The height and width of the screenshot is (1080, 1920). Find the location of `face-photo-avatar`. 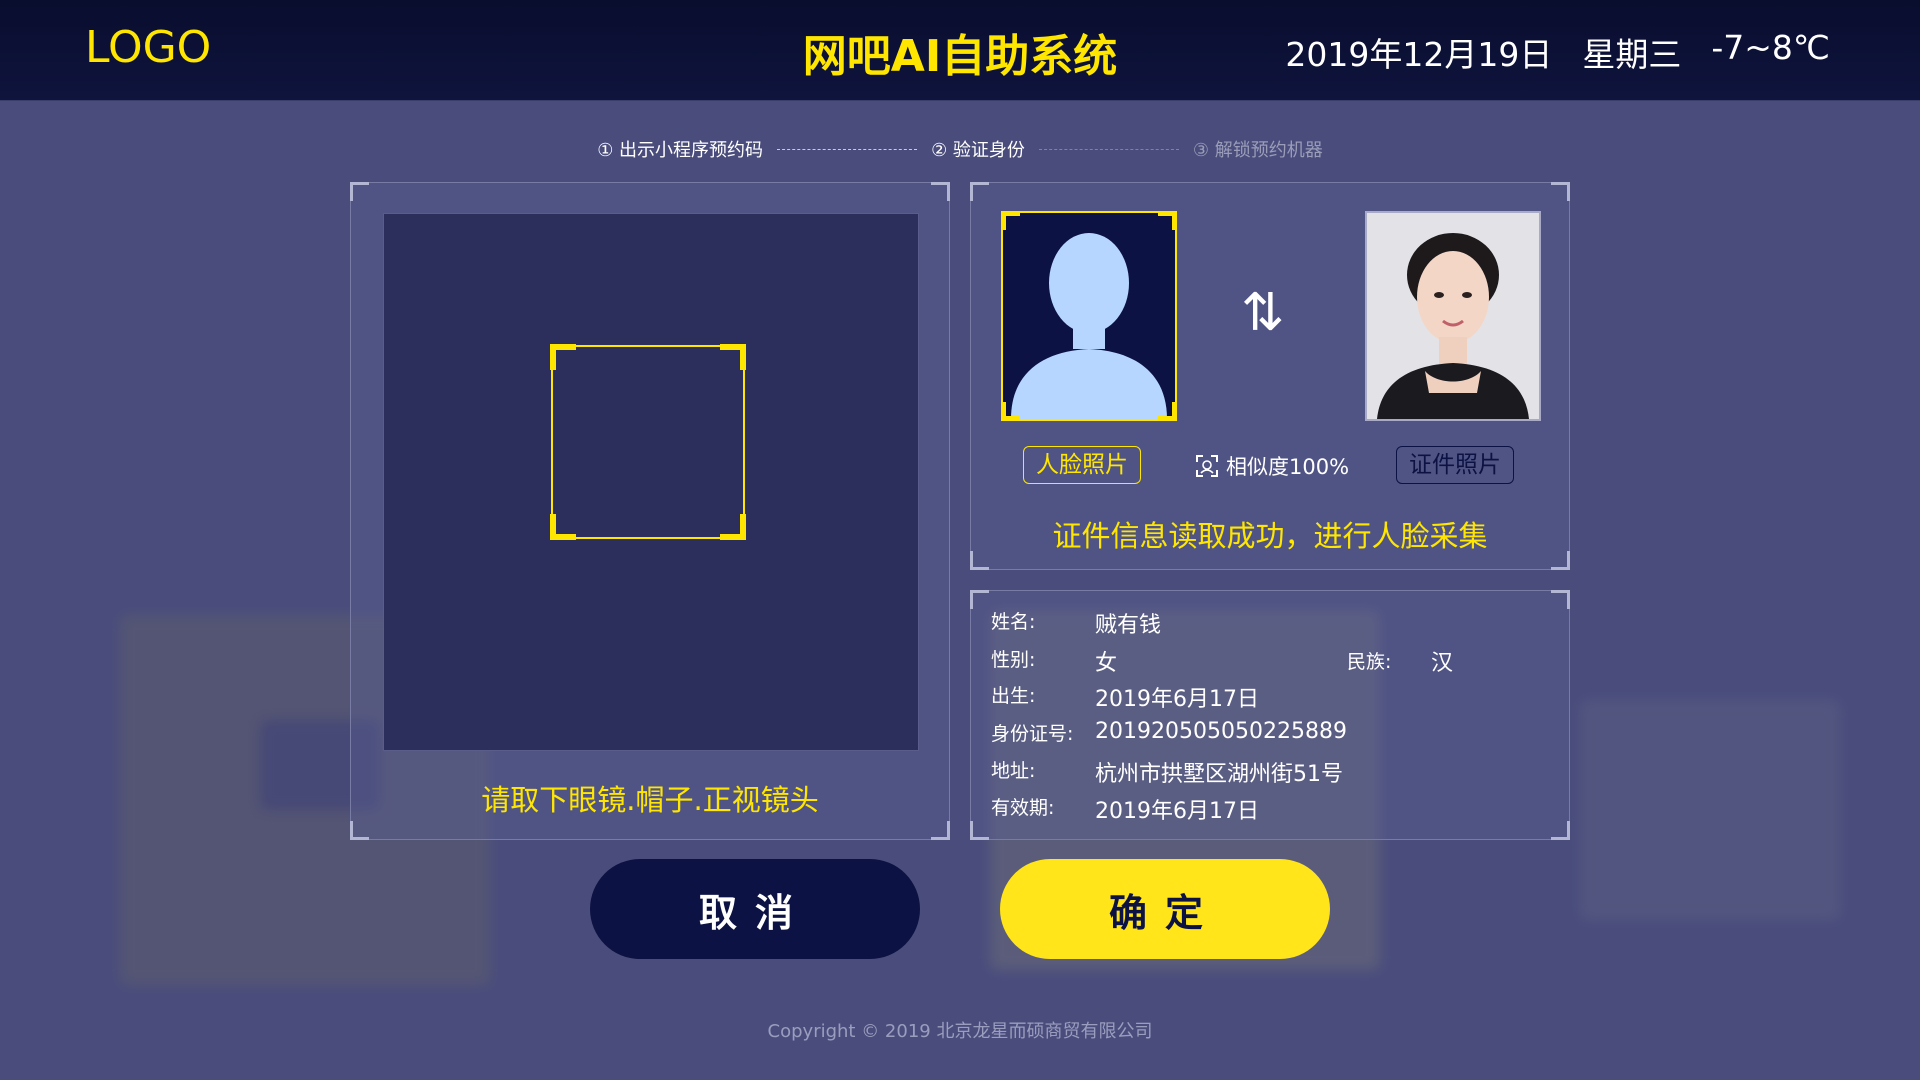

face-photo-avatar is located at coordinates (1089, 316).